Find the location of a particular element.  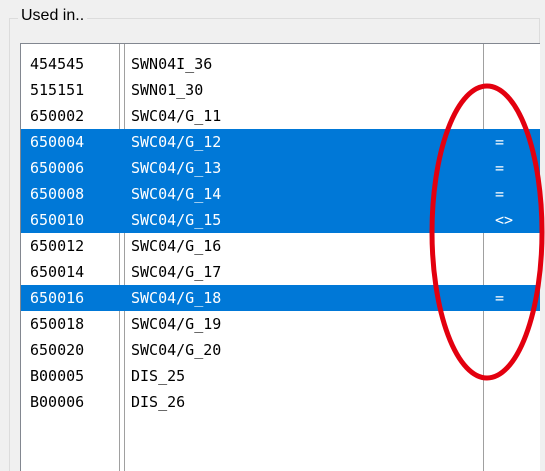

row-compare-mark: <> is located at coordinates (504, 220).